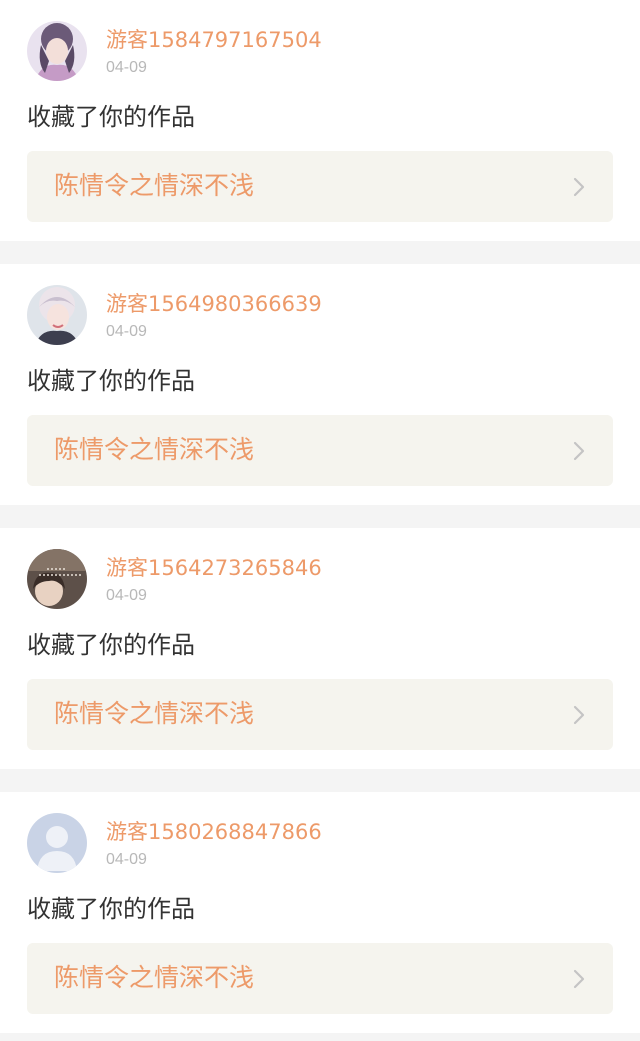 The width and height of the screenshot is (640, 1041). Describe the element at coordinates (214, 40) in the screenshot. I see `username: 游客1584797167504` at that location.